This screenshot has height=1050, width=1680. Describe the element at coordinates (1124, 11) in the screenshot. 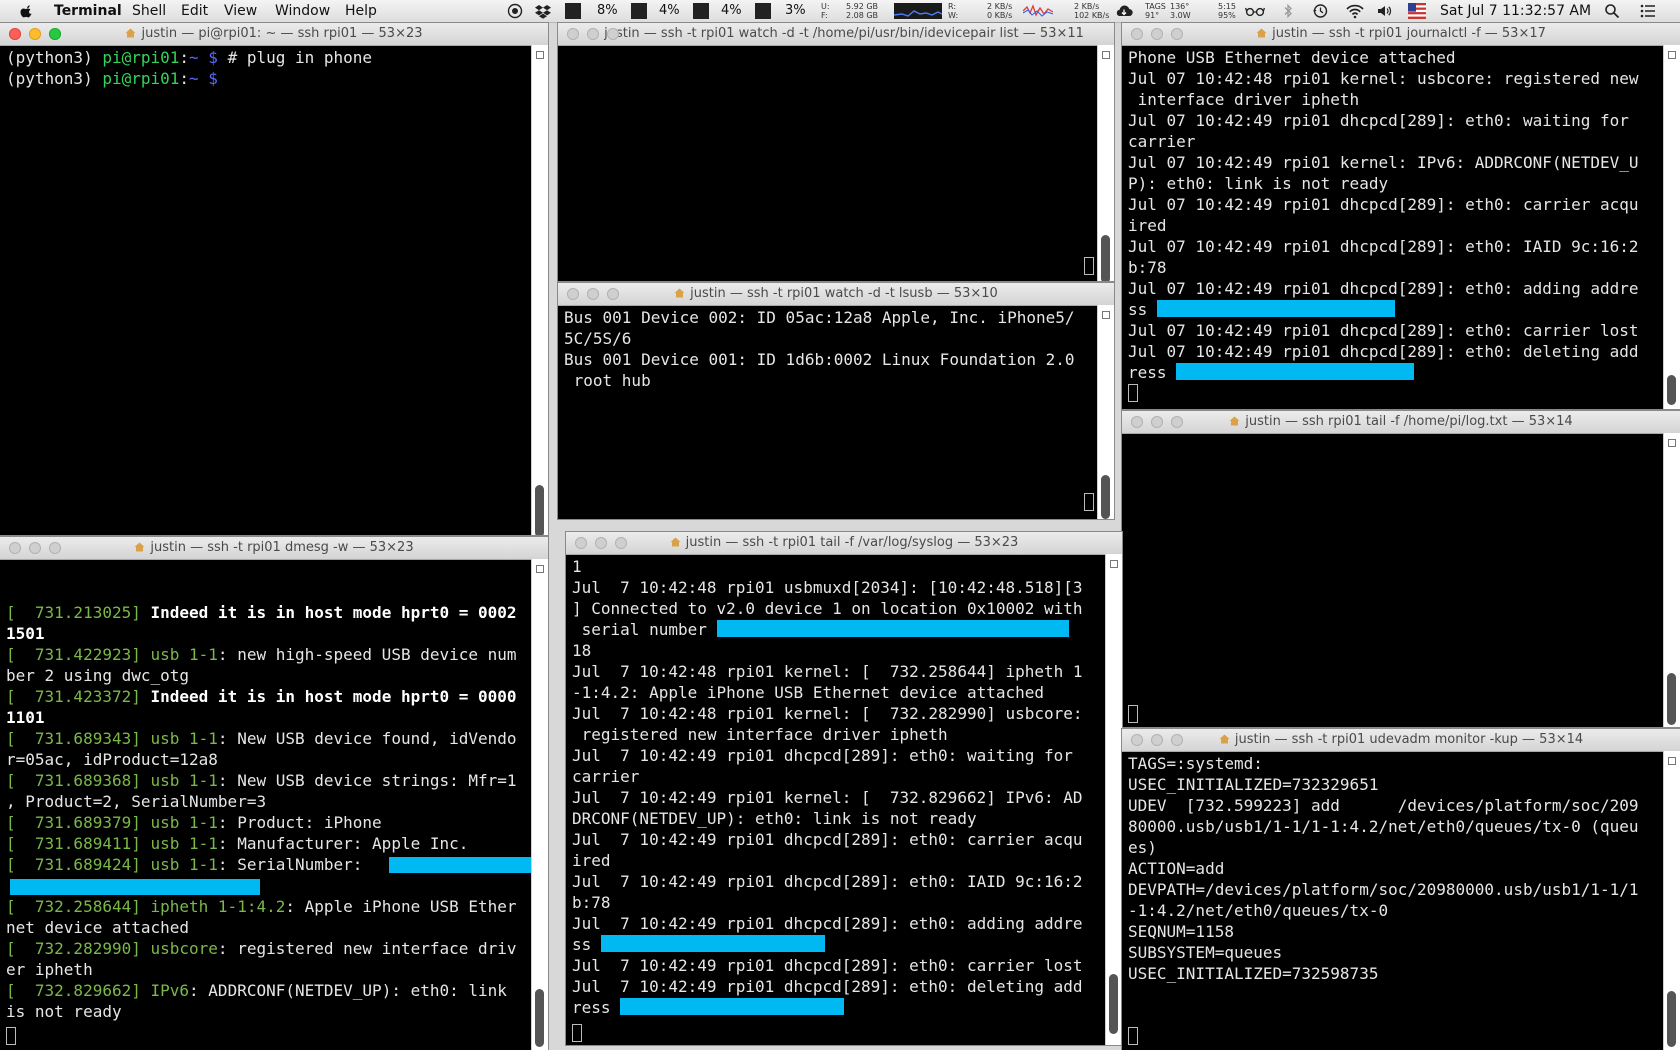

I see `cloud-icon` at that location.